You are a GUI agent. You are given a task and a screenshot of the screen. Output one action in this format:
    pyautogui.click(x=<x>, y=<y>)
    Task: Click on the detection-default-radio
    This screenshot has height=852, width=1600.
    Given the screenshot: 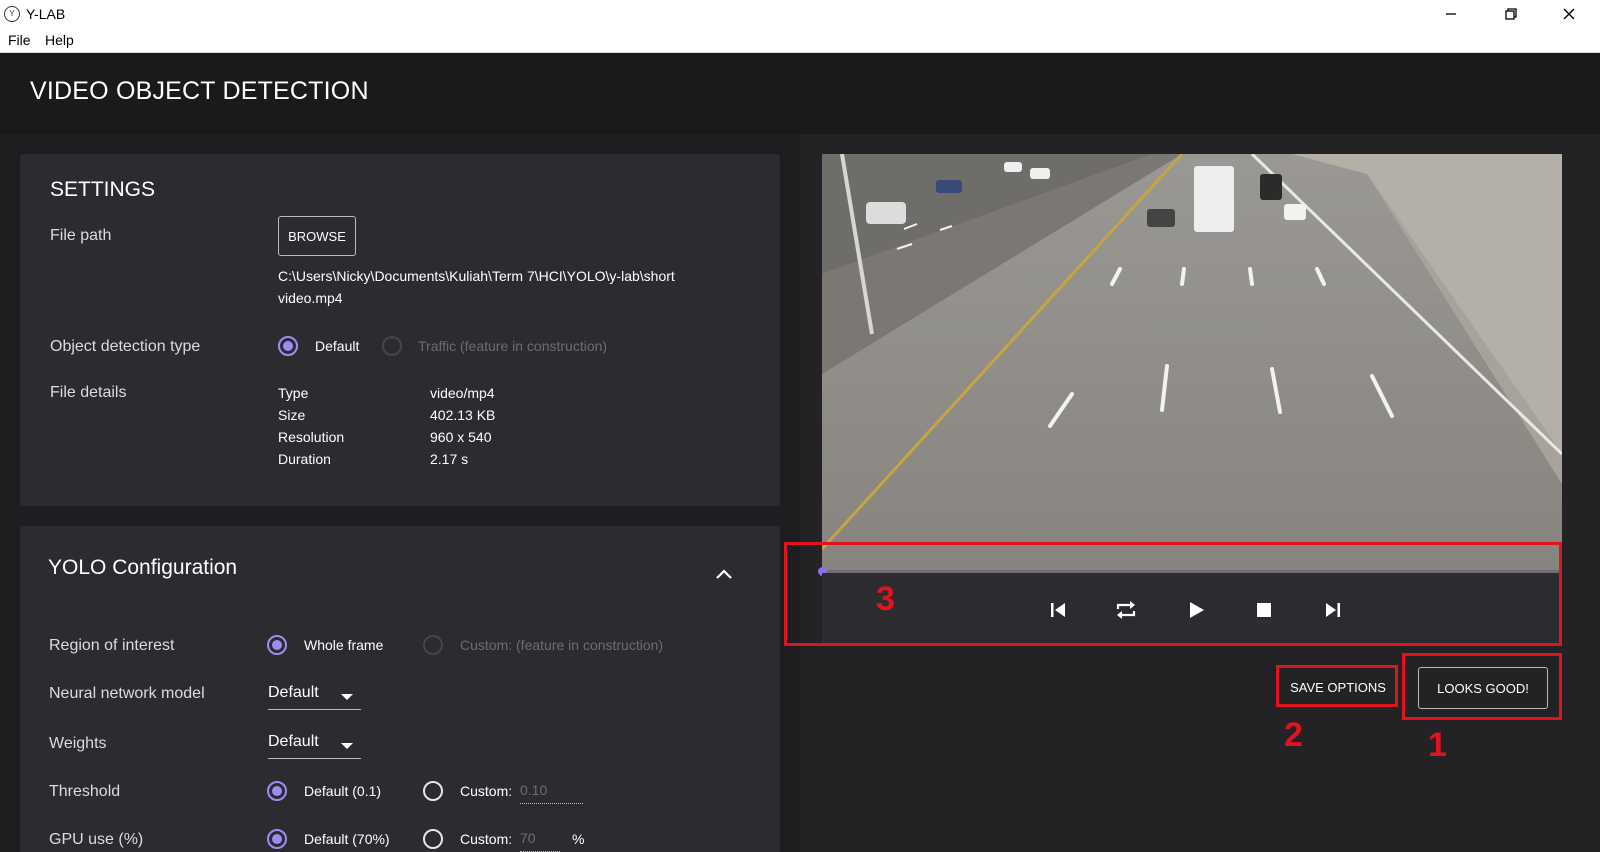 What is the action you would take?
    pyautogui.click(x=288, y=346)
    